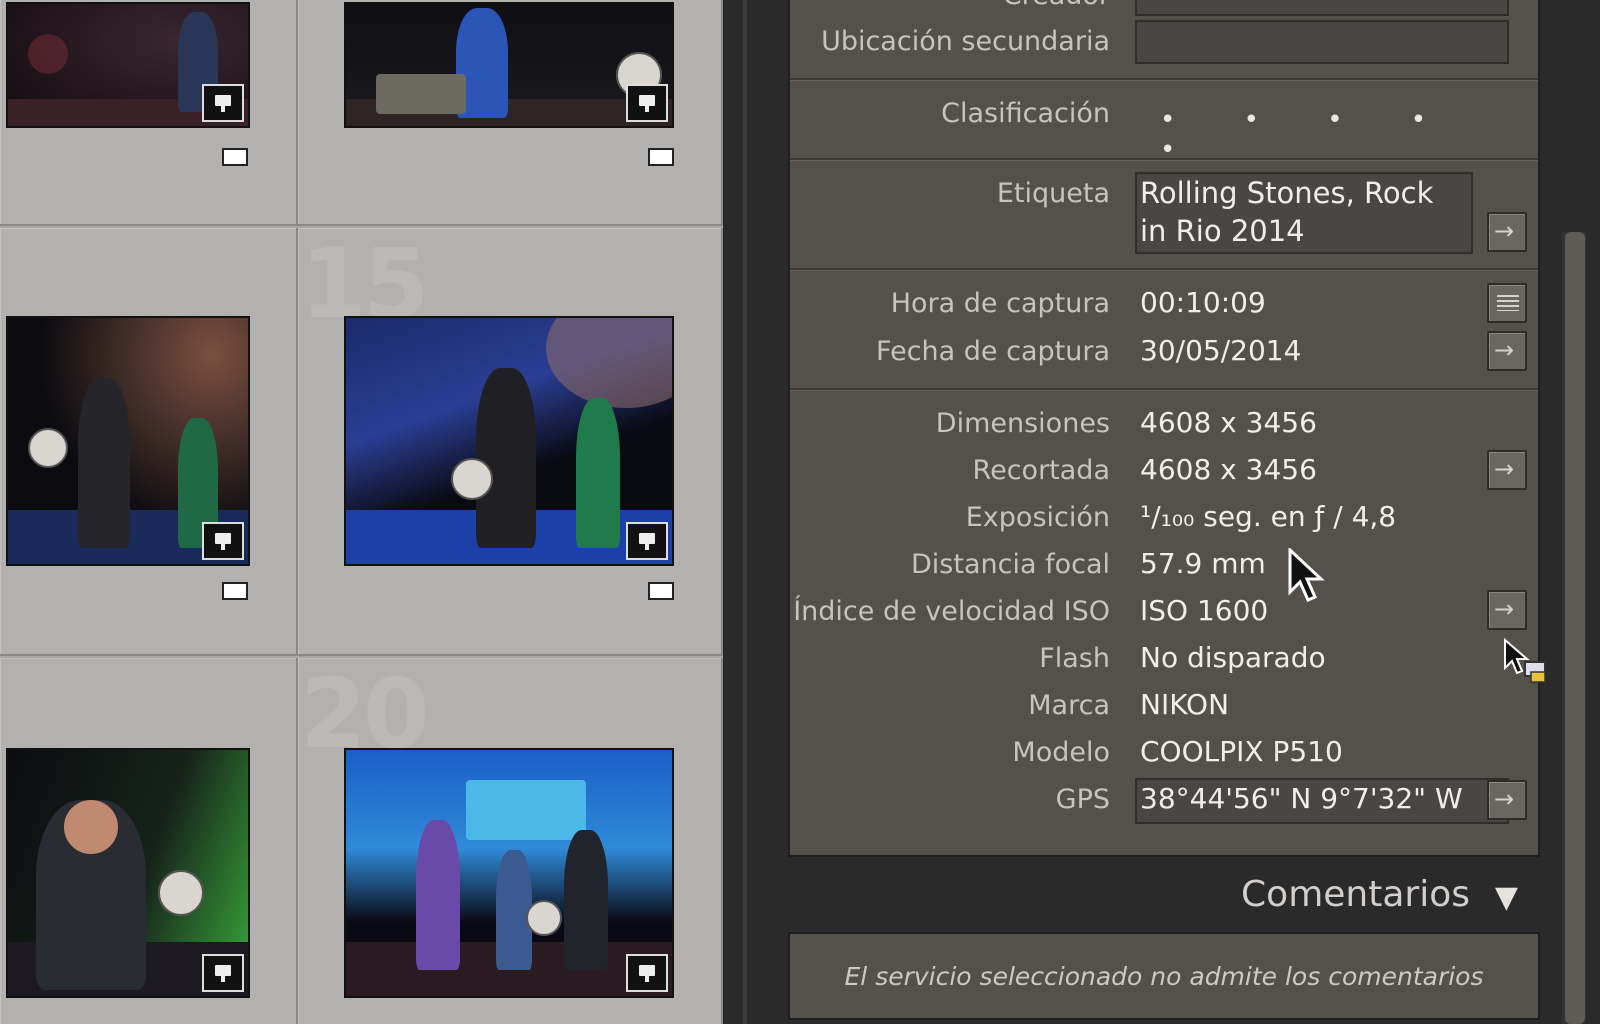 This screenshot has width=1600, height=1024. What do you see at coordinates (1228, 422) in the screenshot?
I see `dimensions-value: 4608 x 3456` at bounding box center [1228, 422].